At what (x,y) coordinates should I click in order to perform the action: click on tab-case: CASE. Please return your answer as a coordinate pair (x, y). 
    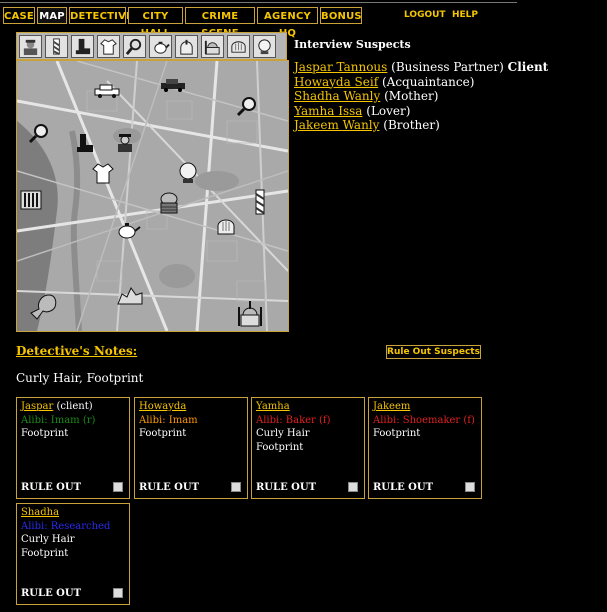
    Looking at the image, I should click on (19, 15).